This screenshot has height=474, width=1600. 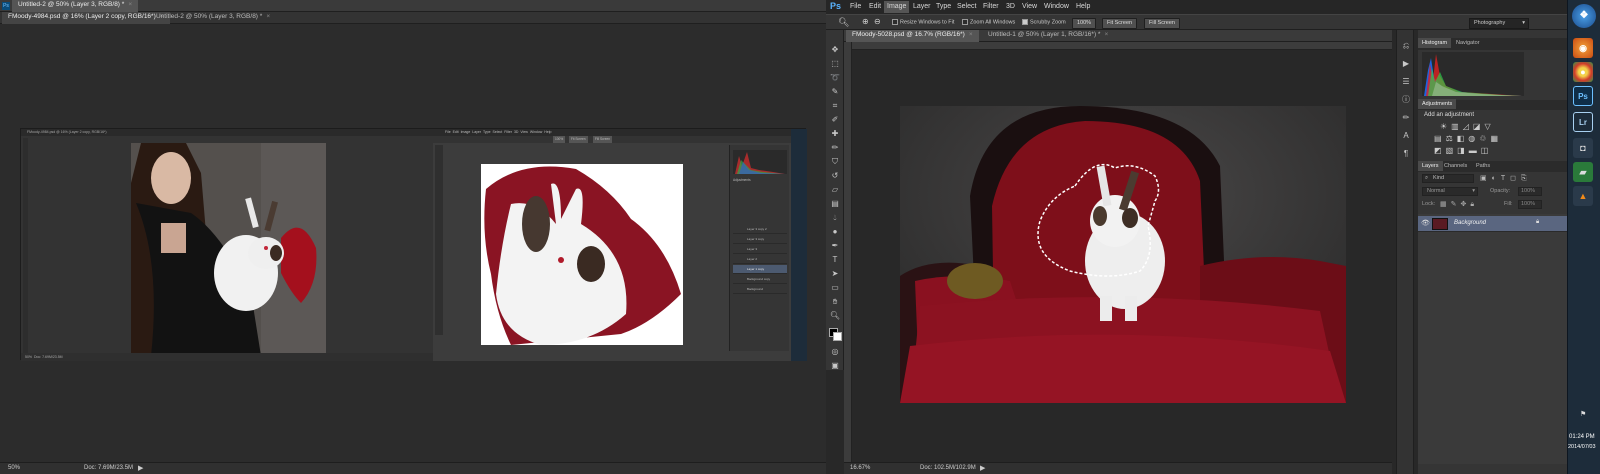 I want to click on lasso-tool-icon: ➰, so click(x=835, y=77).